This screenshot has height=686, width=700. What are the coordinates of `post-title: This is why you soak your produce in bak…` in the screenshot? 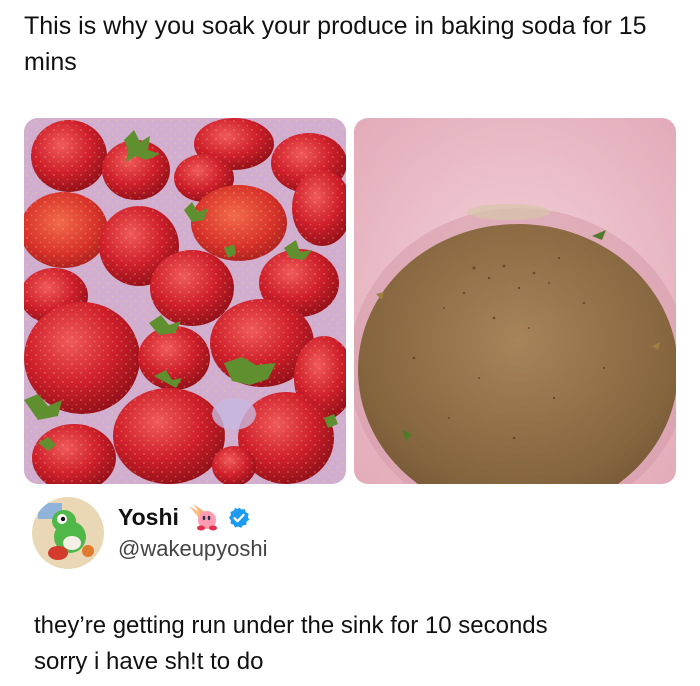 It's located at (335, 44).